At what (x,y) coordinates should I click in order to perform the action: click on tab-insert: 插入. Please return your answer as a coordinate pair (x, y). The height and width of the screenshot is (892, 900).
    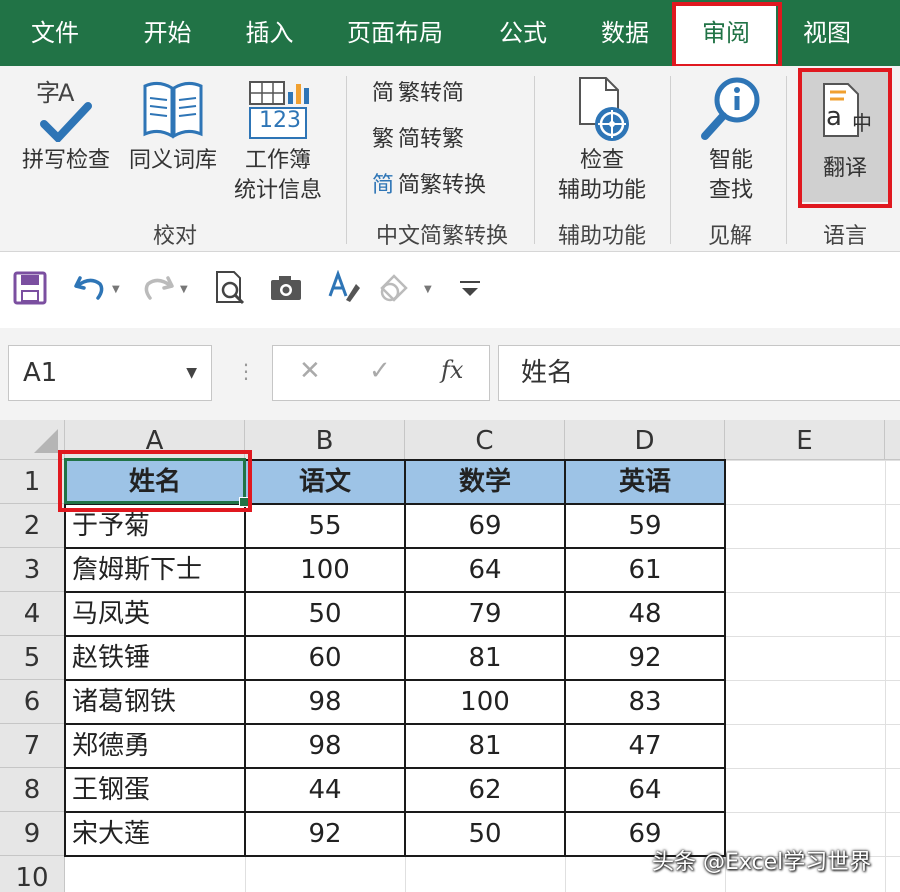
    Looking at the image, I should click on (269, 33).